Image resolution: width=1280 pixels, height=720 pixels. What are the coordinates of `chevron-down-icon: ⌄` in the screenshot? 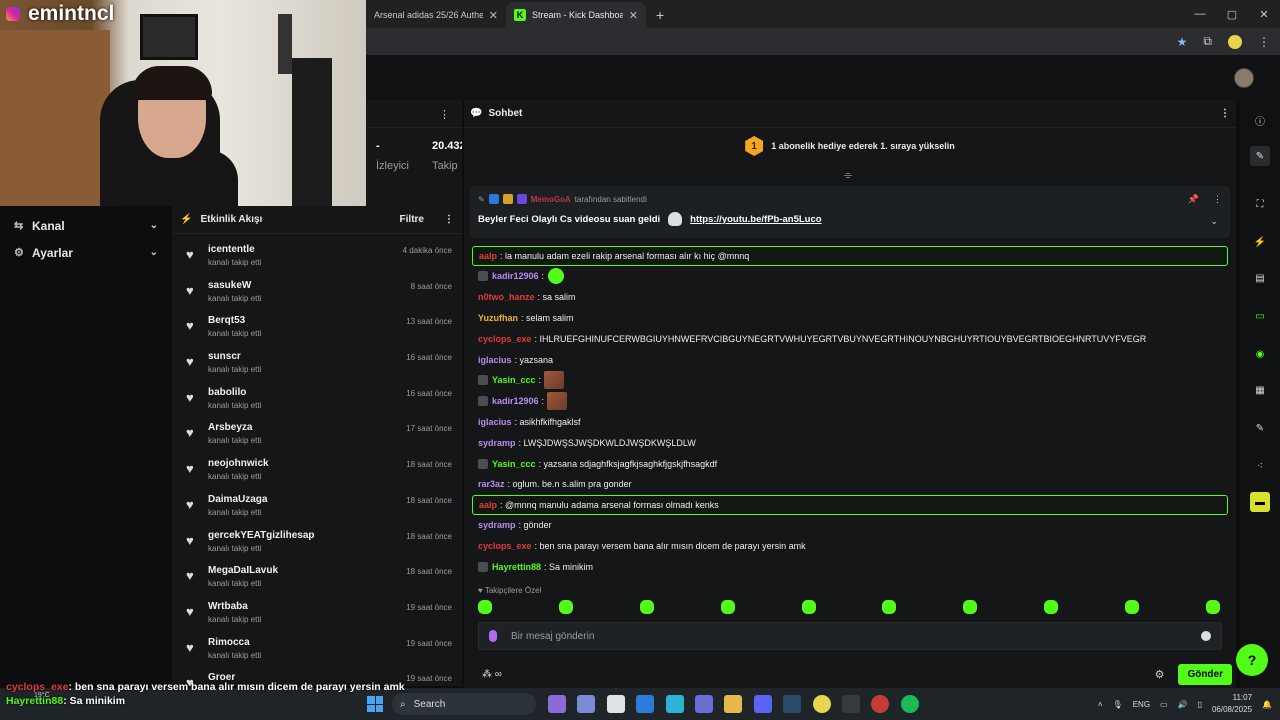 It's located at (1214, 221).